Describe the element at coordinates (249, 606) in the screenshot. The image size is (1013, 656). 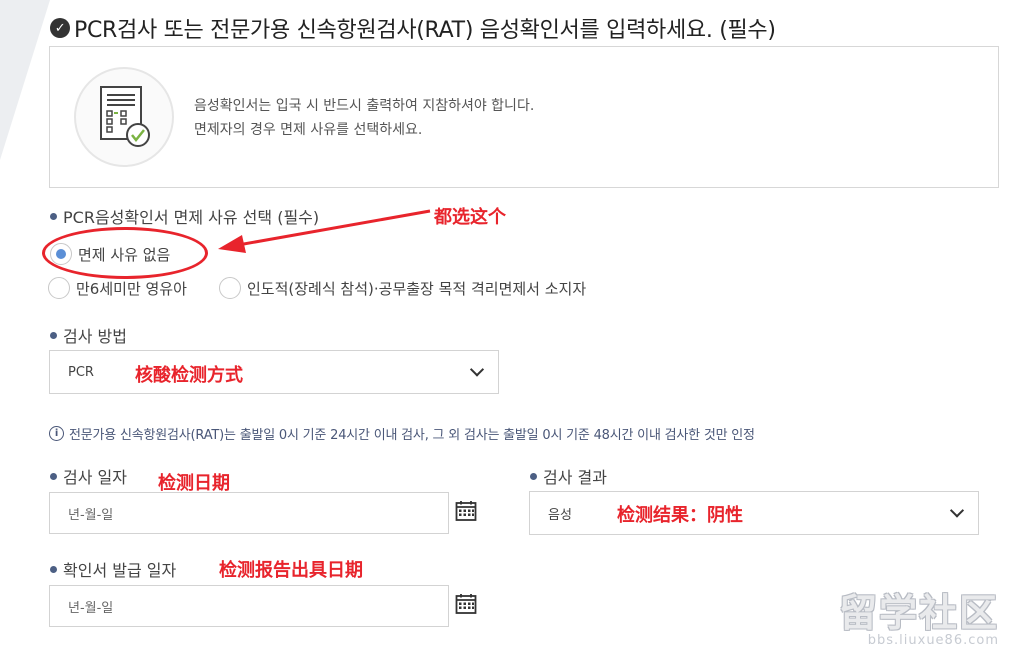
I see `issue-date-input: 년-월-일` at that location.